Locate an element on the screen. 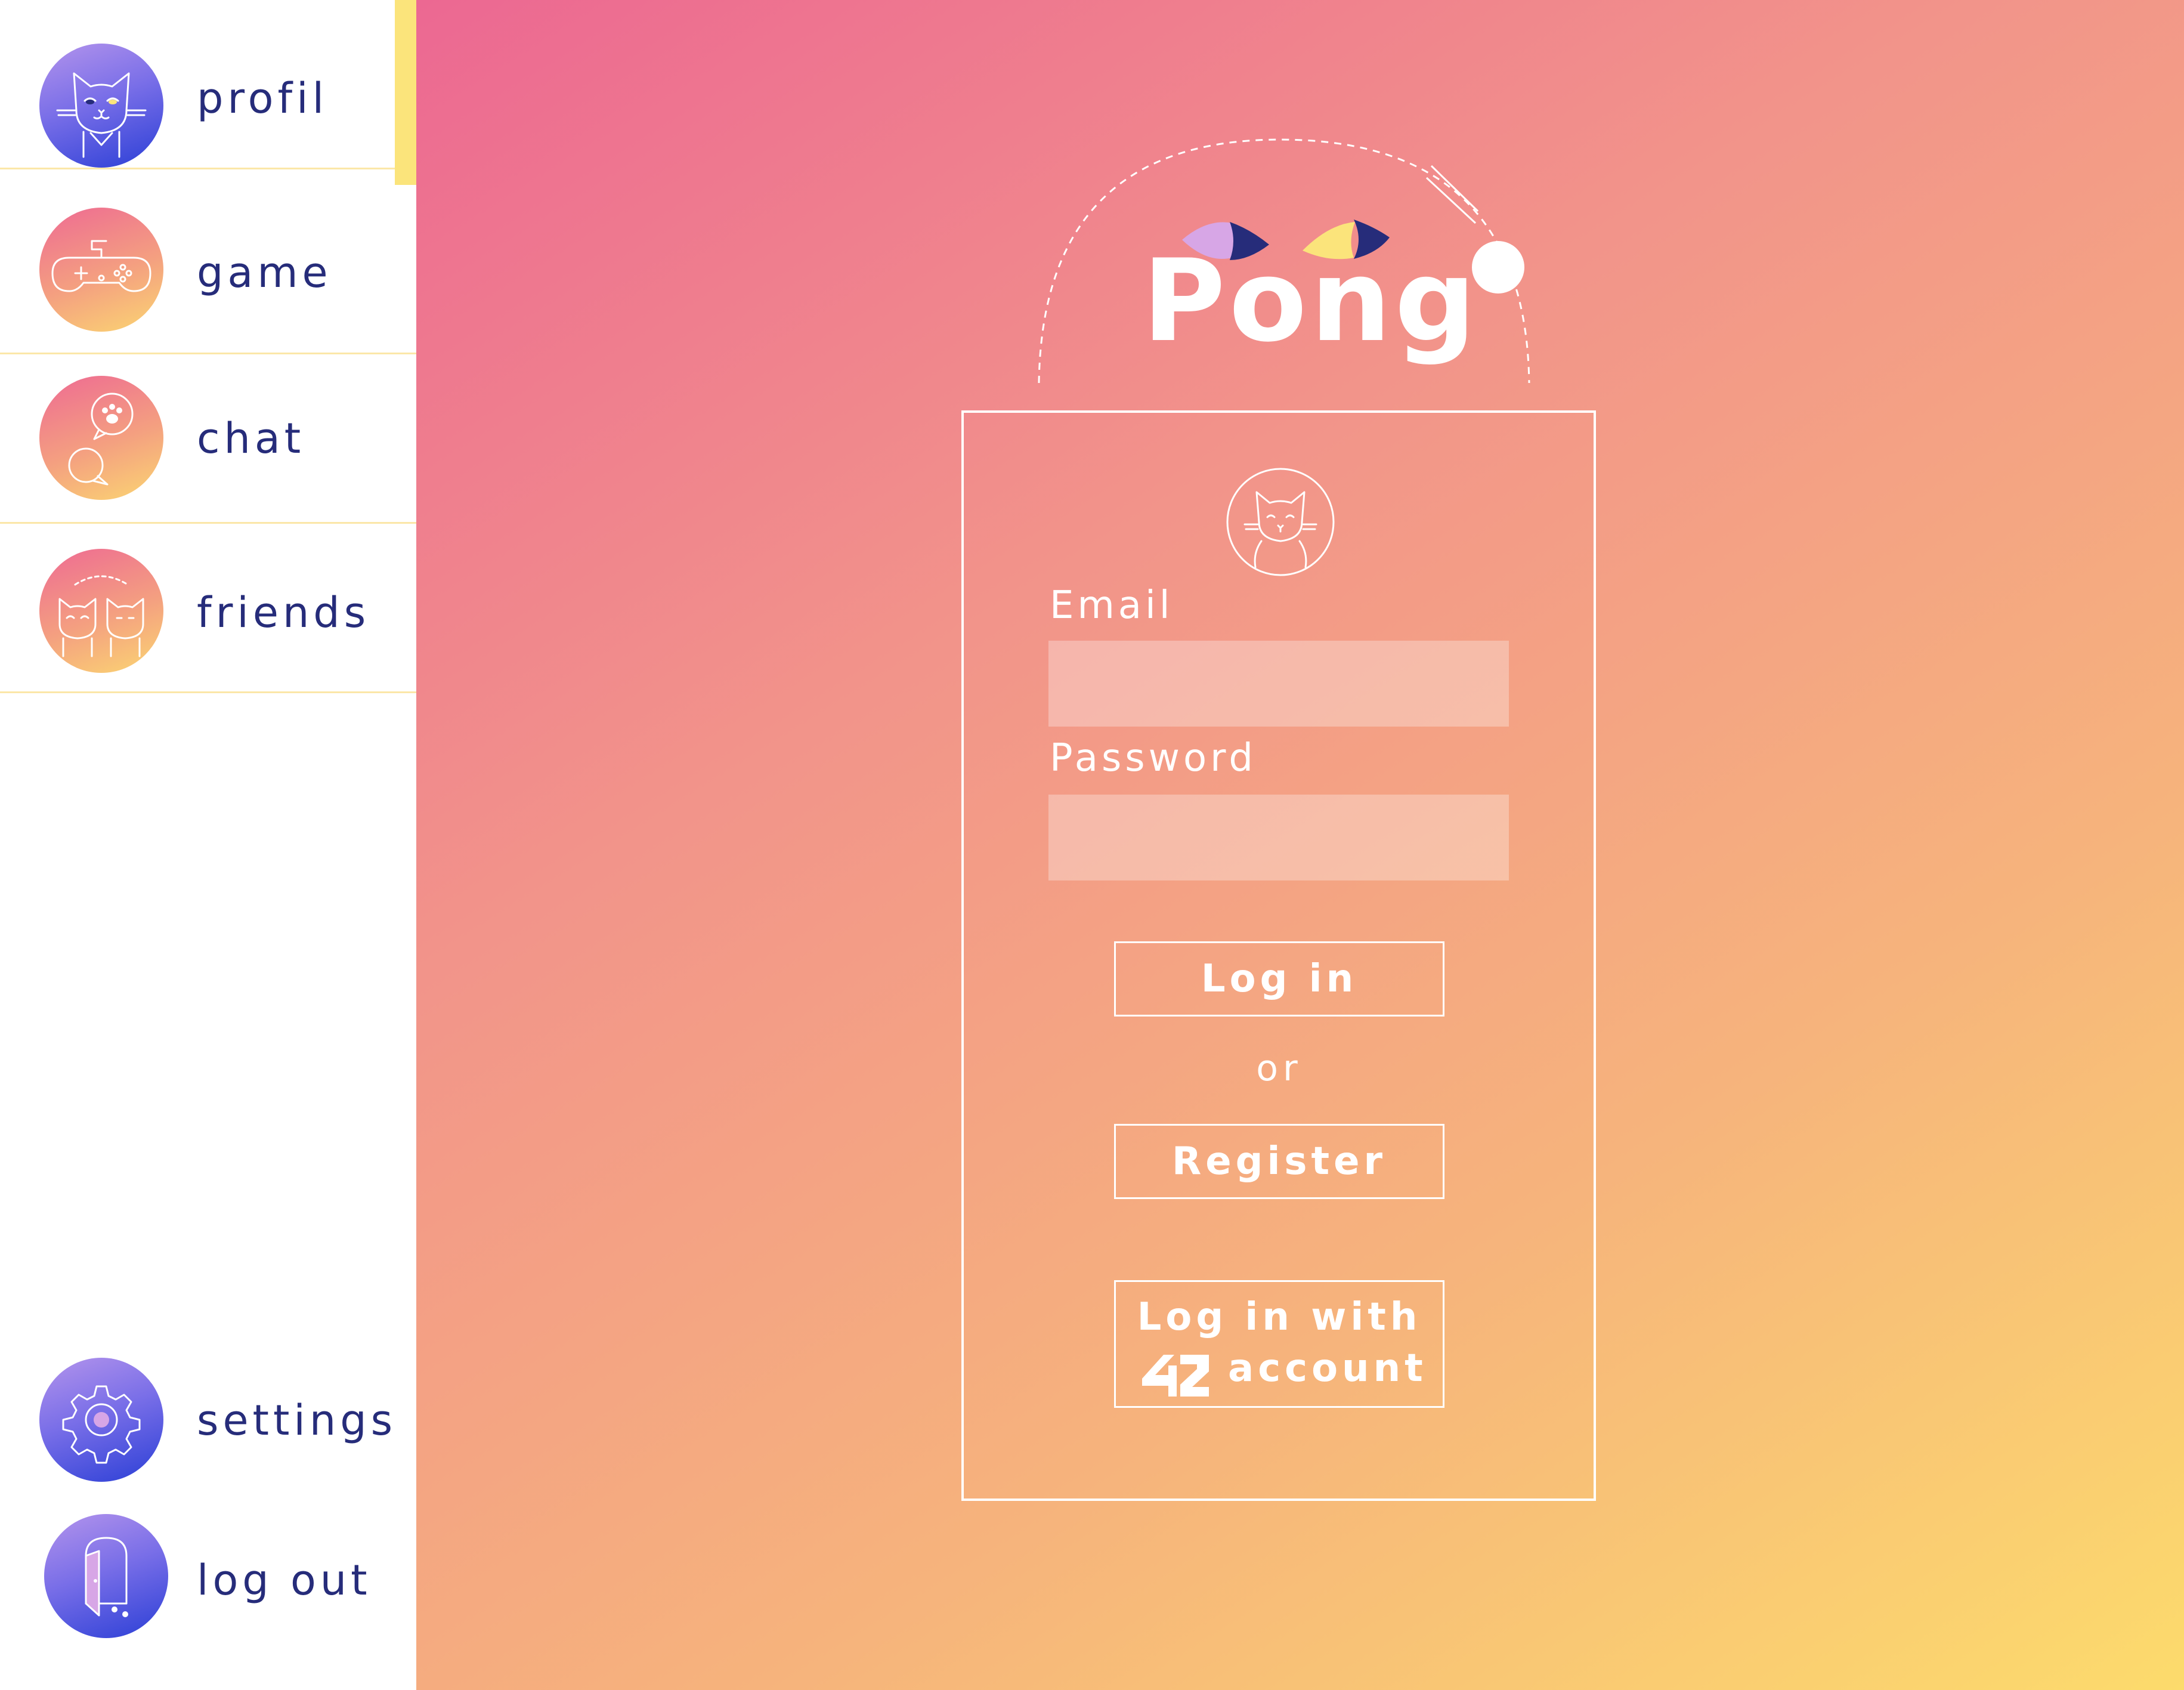 This screenshot has width=2184, height=1690. two-cats-icon is located at coordinates (101, 611).